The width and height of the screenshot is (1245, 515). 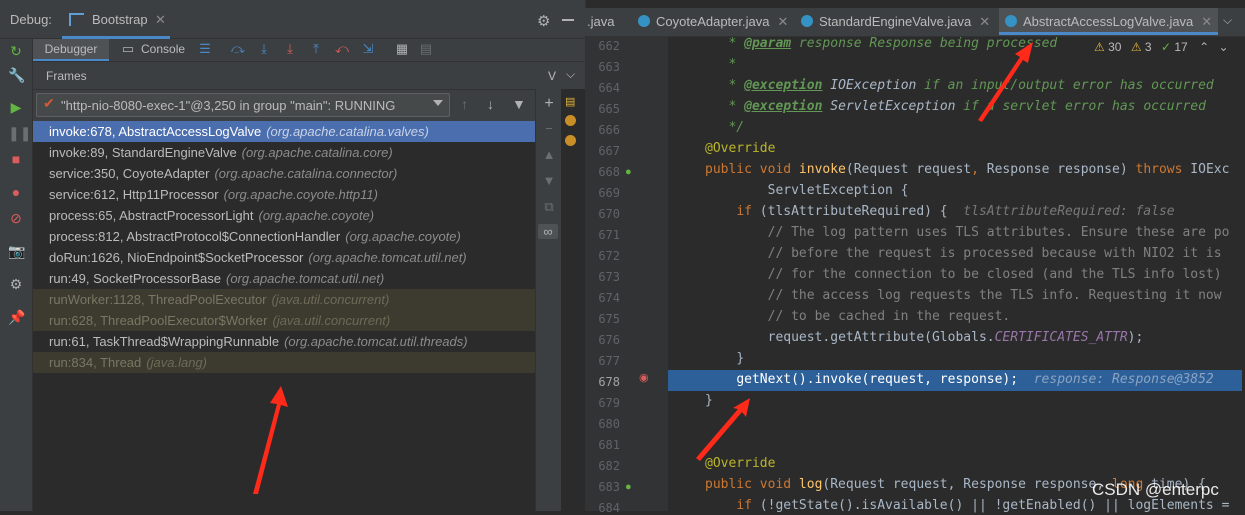 I want to click on frame-method: run:834, Thread, so click(x=95, y=362).